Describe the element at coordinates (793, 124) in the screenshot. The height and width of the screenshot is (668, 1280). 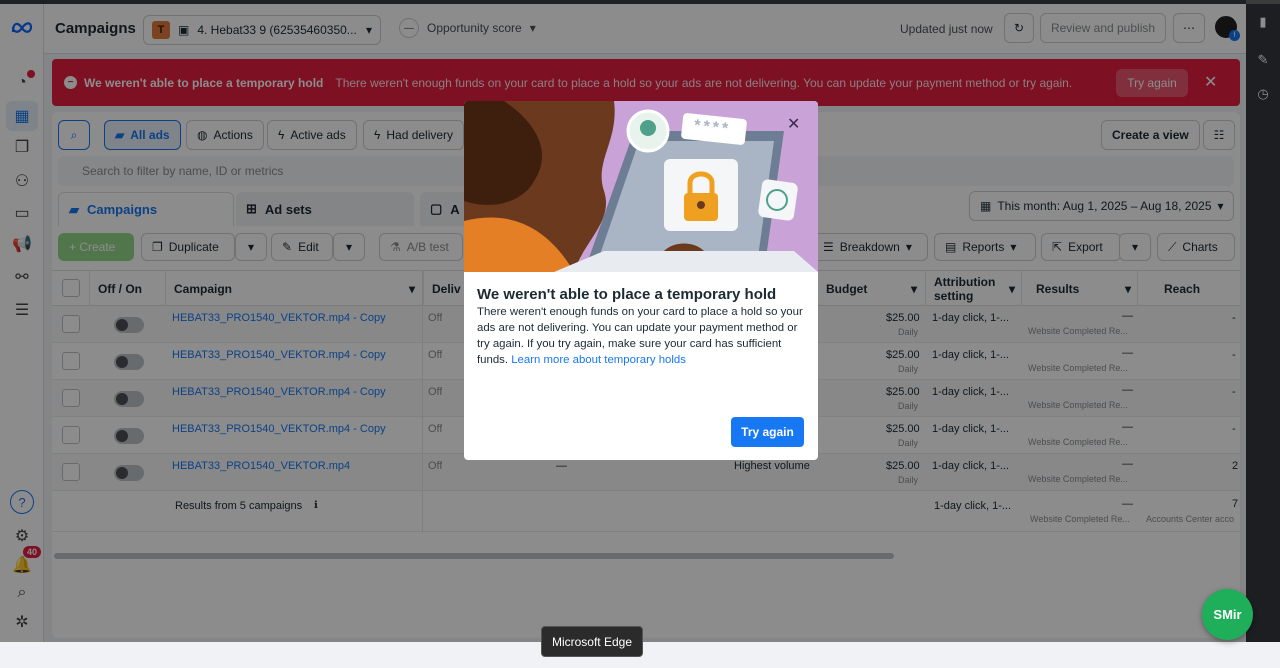
I see `close-icon: ✕` at that location.